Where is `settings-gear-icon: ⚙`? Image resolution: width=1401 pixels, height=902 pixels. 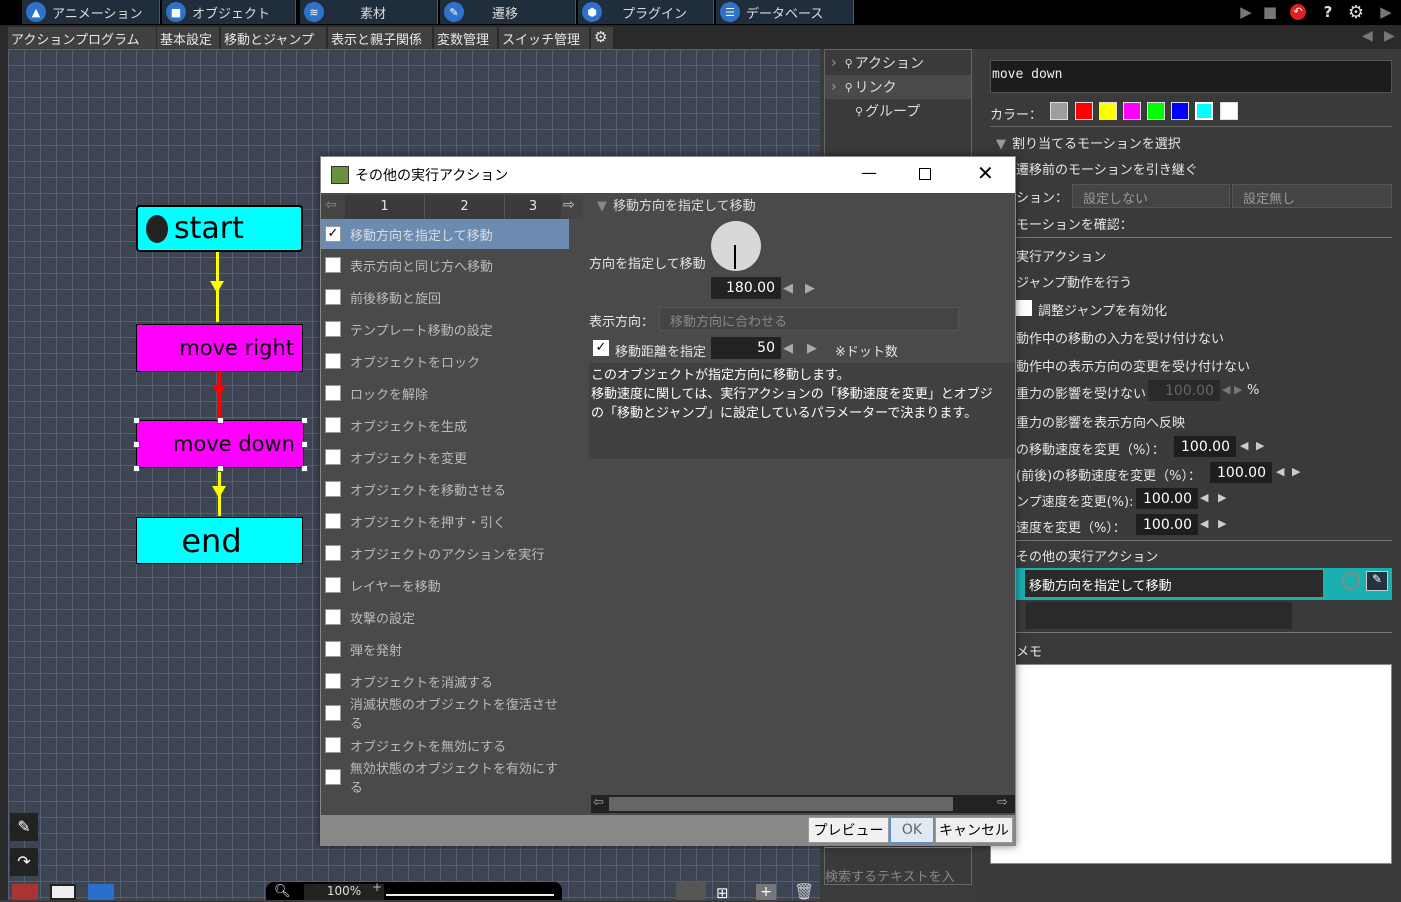
settings-gear-icon: ⚙ is located at coordinates (1356, 12).